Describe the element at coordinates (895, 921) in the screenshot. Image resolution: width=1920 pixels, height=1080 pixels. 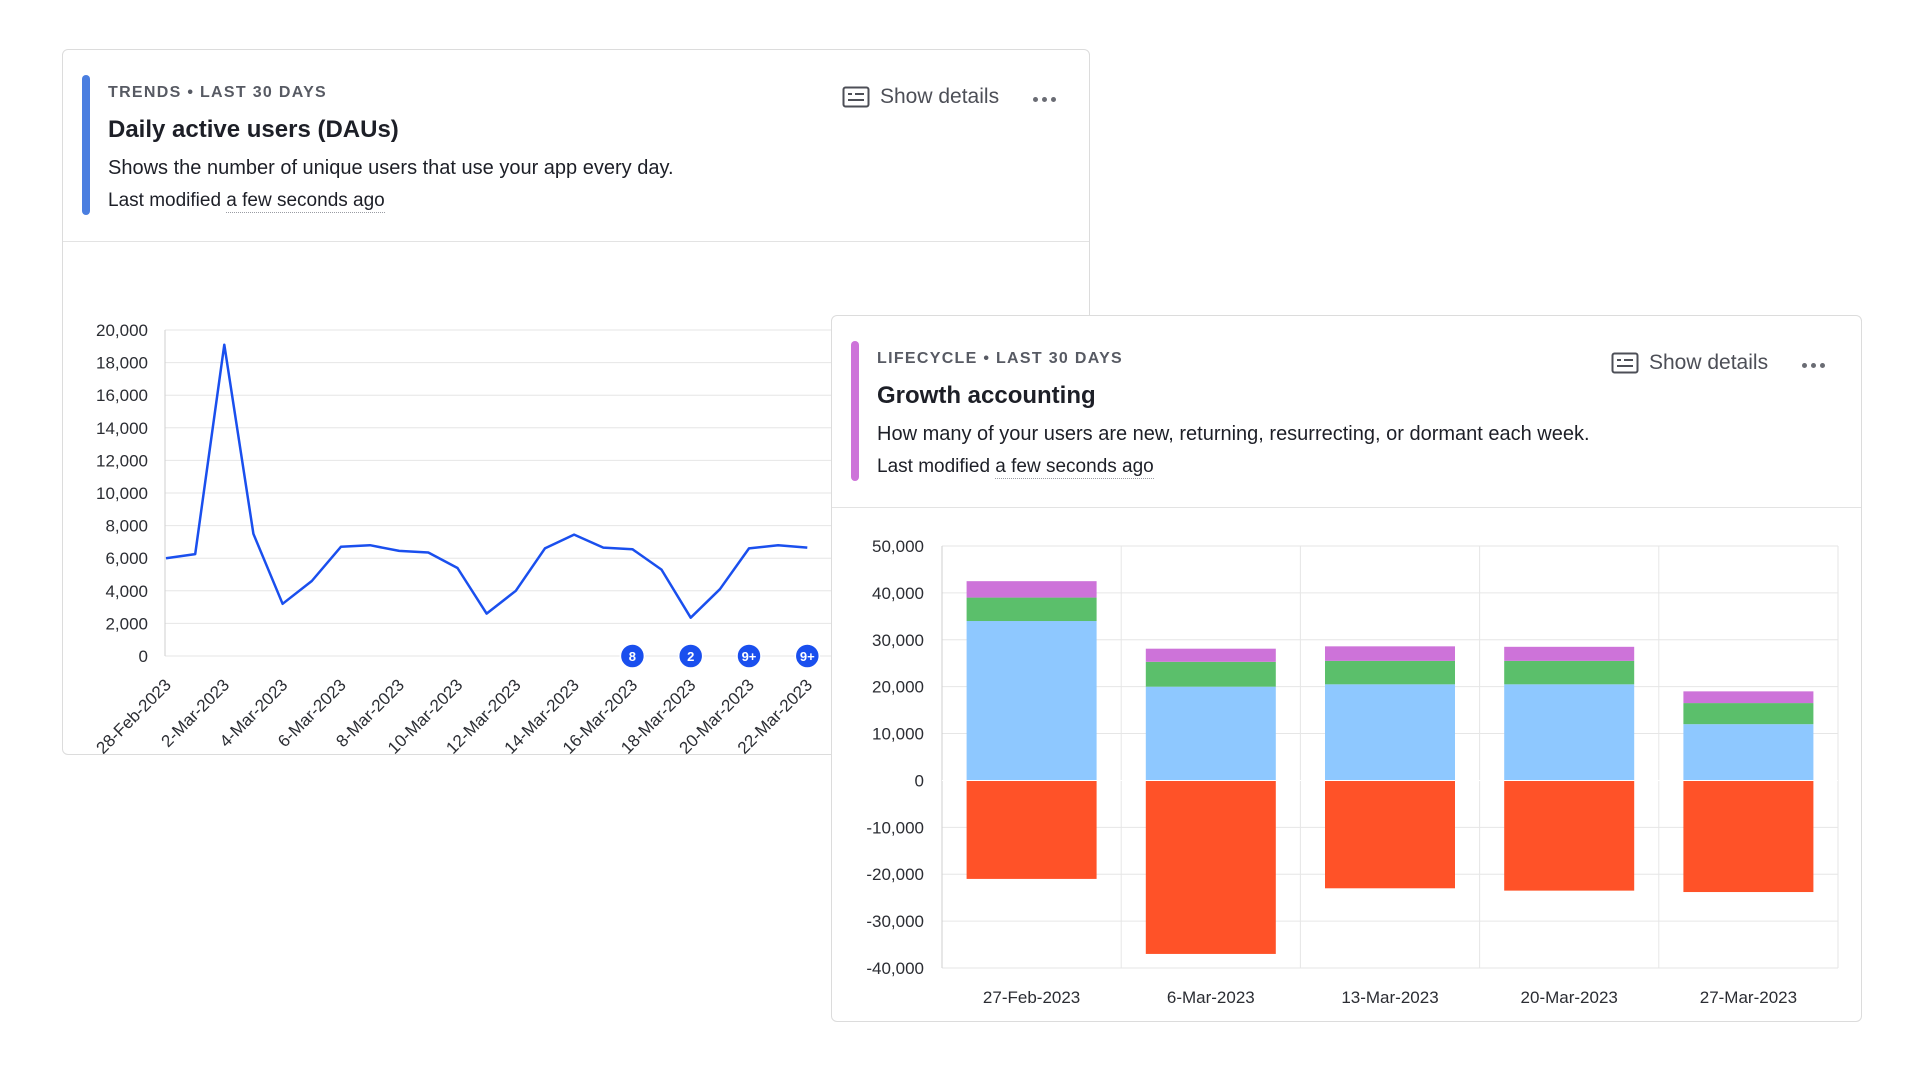
I see `y-tick-label: -30,000` at that location.